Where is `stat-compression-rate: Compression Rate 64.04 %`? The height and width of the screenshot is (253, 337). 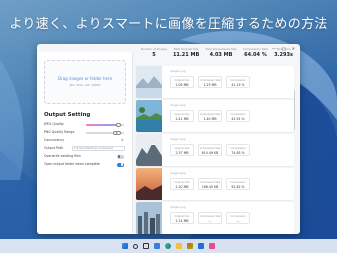
stat-compression-rate: Compression Rate 64.04 % is located at coordinates (255, 55).